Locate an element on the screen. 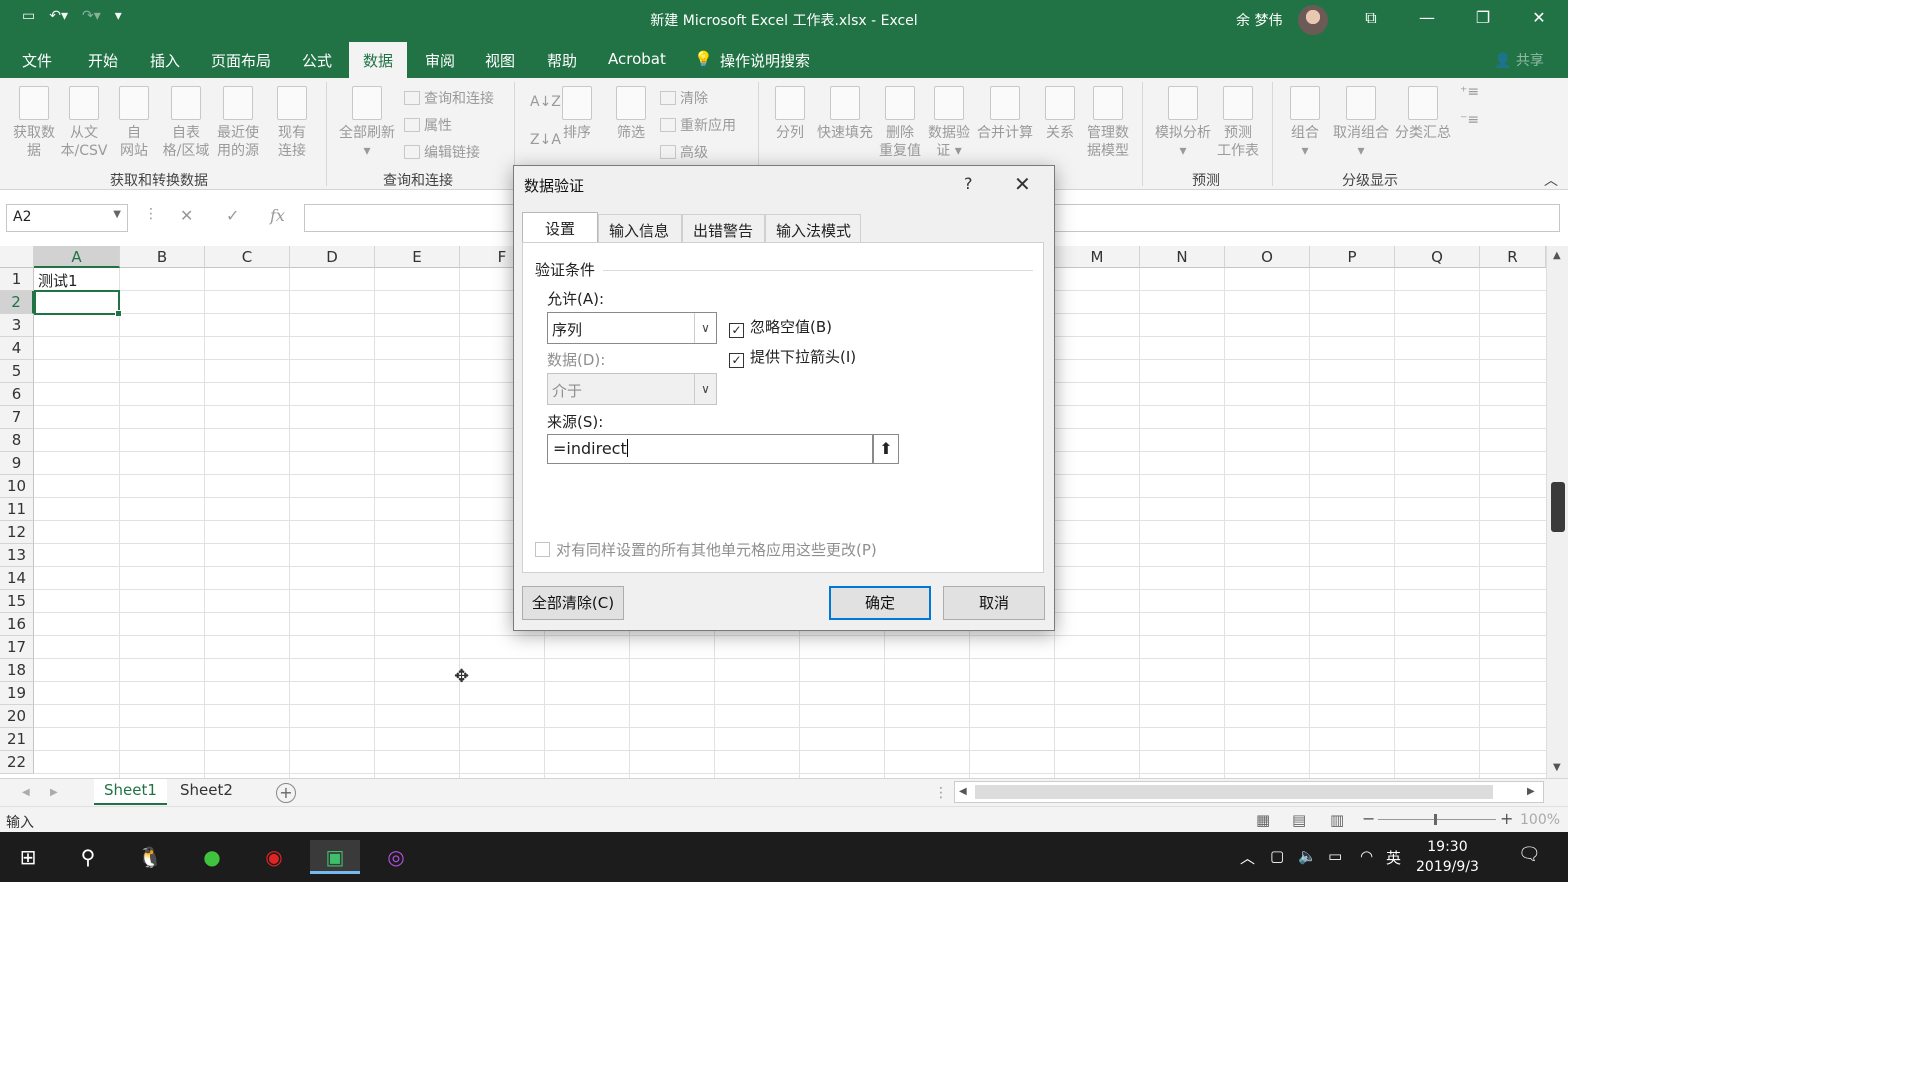  data-model-button: 管理数 据模型 is located at coordinates (1108, 123).